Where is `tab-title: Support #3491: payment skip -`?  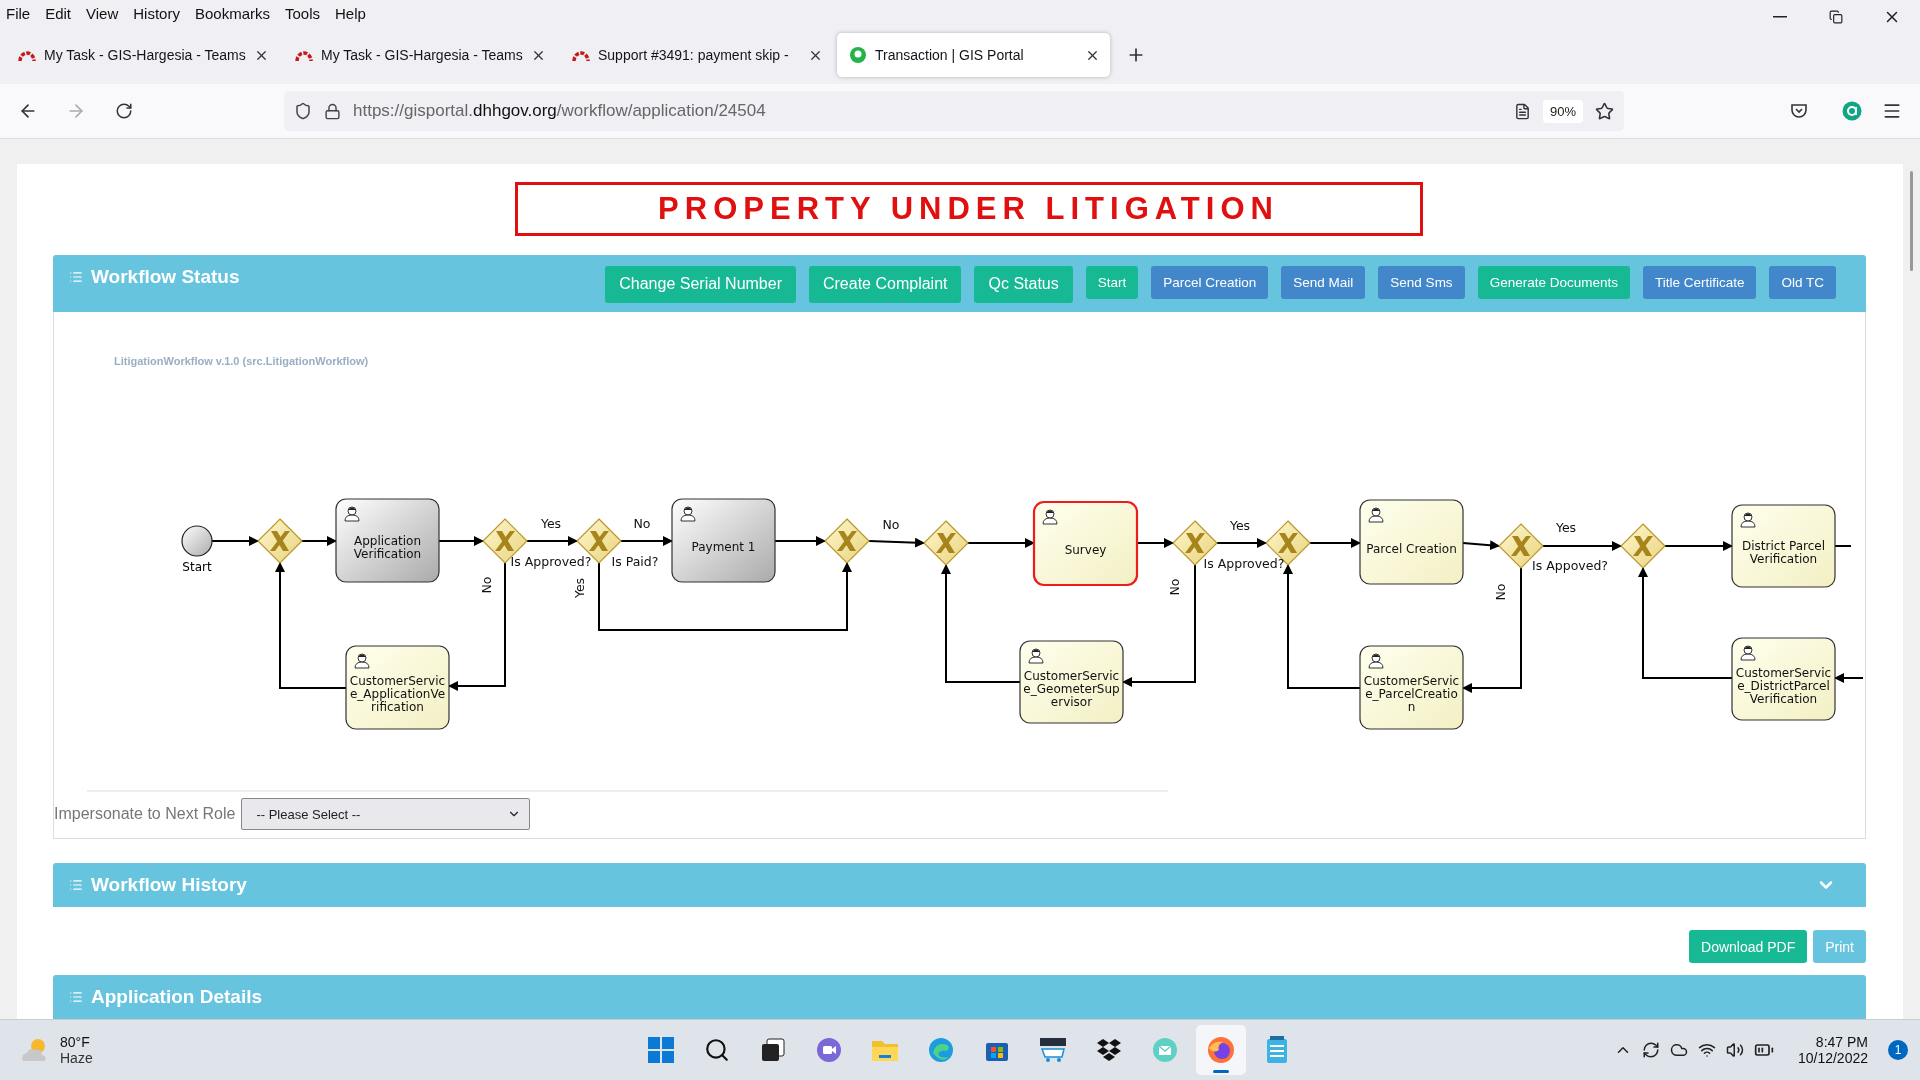 tab-title: Support #3491: payment skip - is located at coordinates (693, 55).